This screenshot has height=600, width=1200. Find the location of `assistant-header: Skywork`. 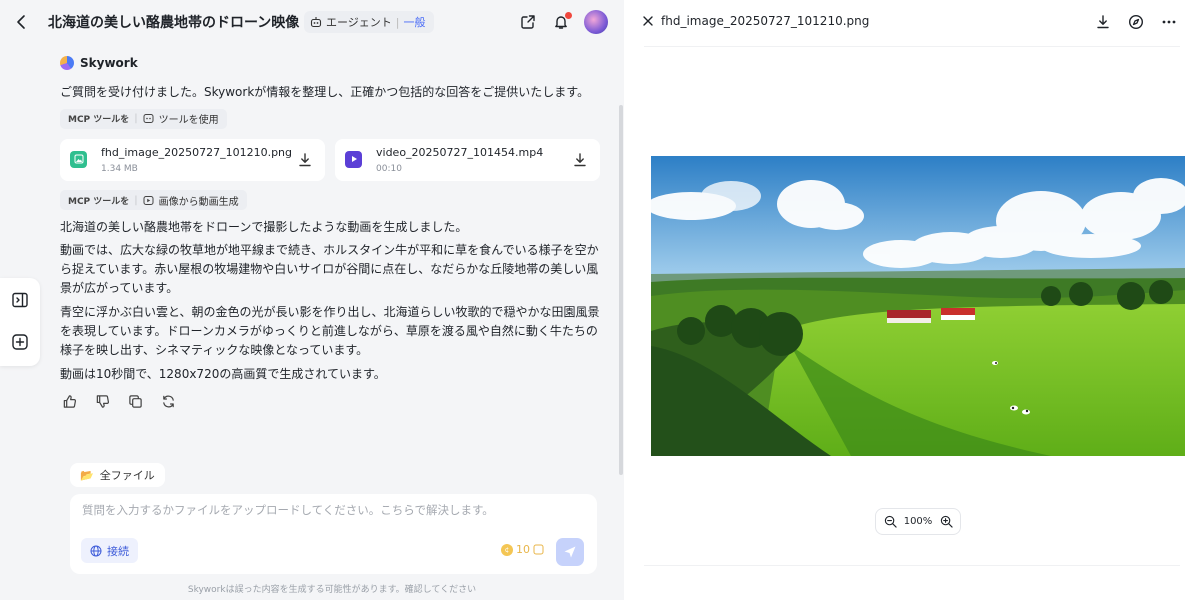

assistant-header: Skywork is located at coordinates (332, 63).